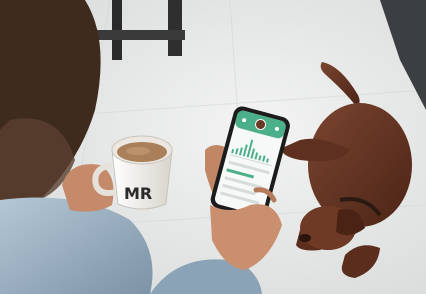 The image size is (426, 294). What do you see at coordinates (138, 193) in the screenshot?
I see `mug-monogram: MR` at bounding box center [138, 193].